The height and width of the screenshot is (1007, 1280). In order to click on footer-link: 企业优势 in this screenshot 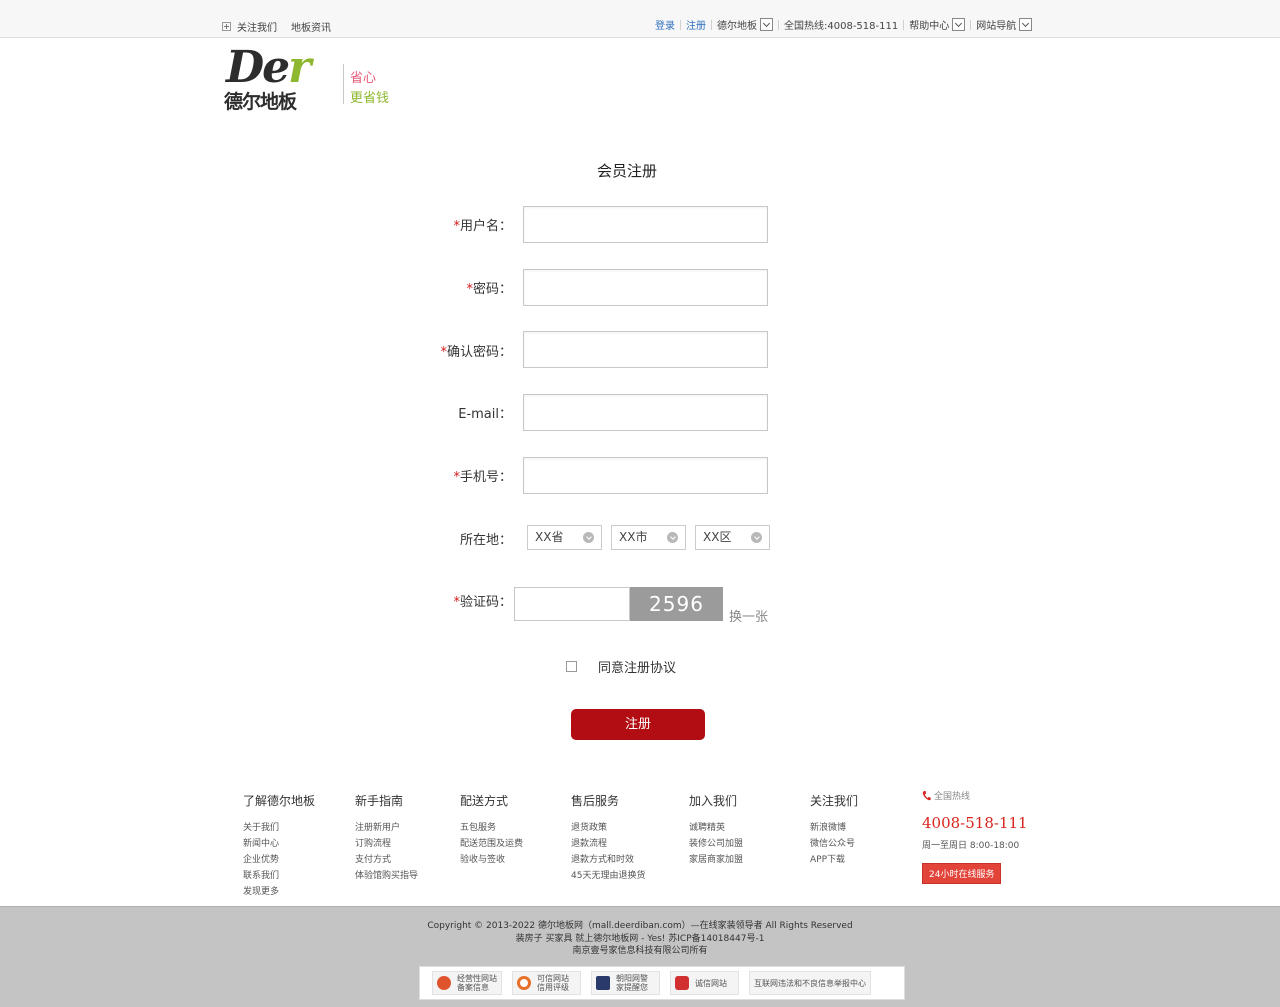, I will do `click(279, 860)`.